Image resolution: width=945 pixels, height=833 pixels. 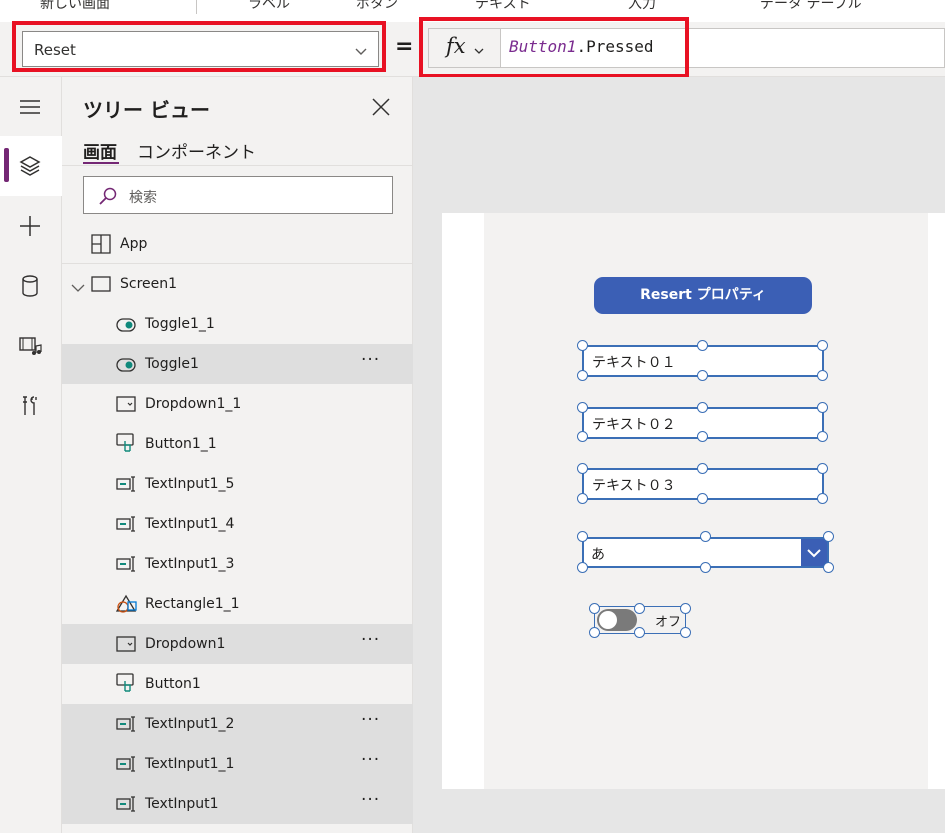 I want to click on dropdown-chevron-button, so click(x=814, y=552).